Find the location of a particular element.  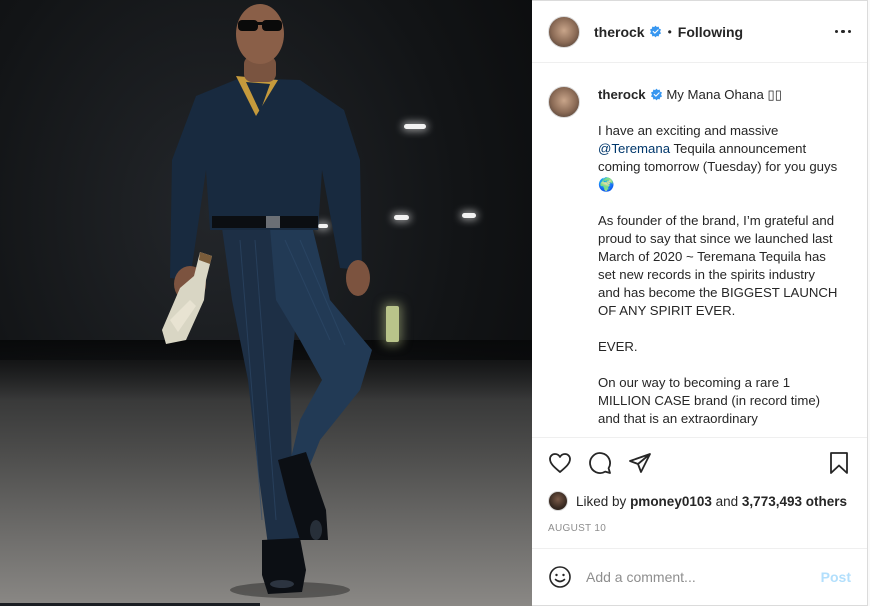

caption-line: MILLION CASE brand (in record time) is located at coordinates (709, 400).